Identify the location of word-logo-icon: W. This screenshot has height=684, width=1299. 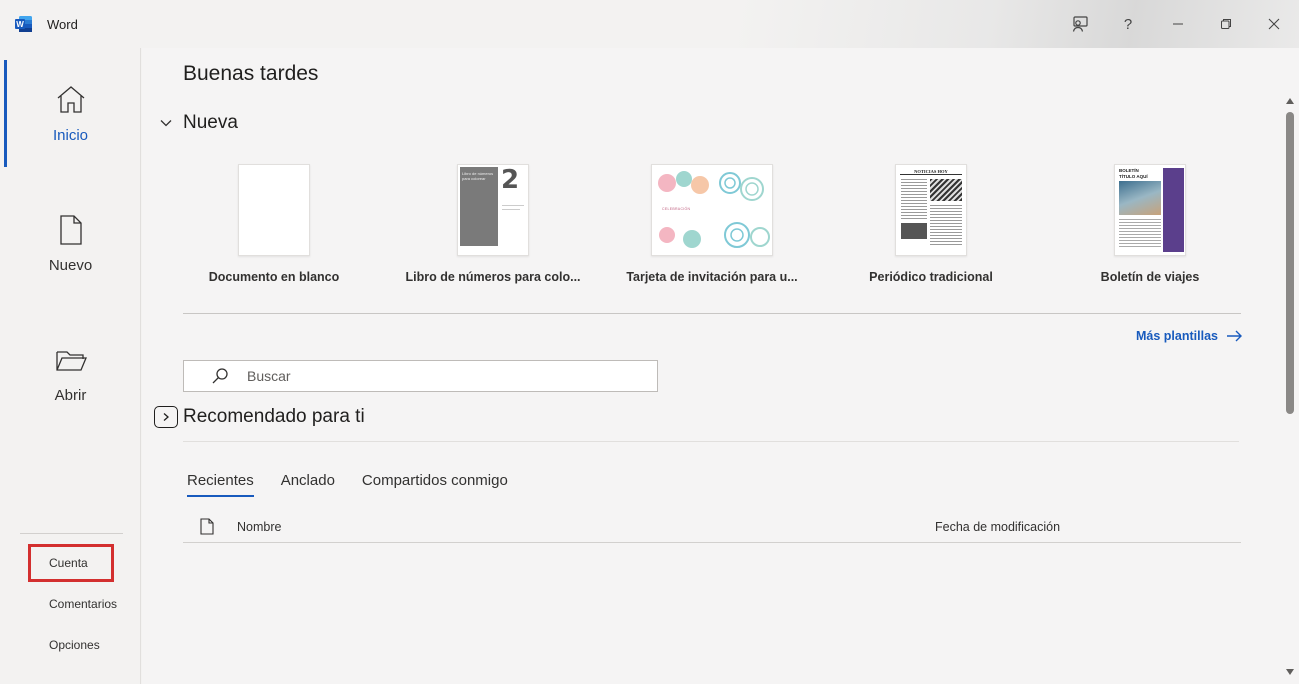
(23, 24).